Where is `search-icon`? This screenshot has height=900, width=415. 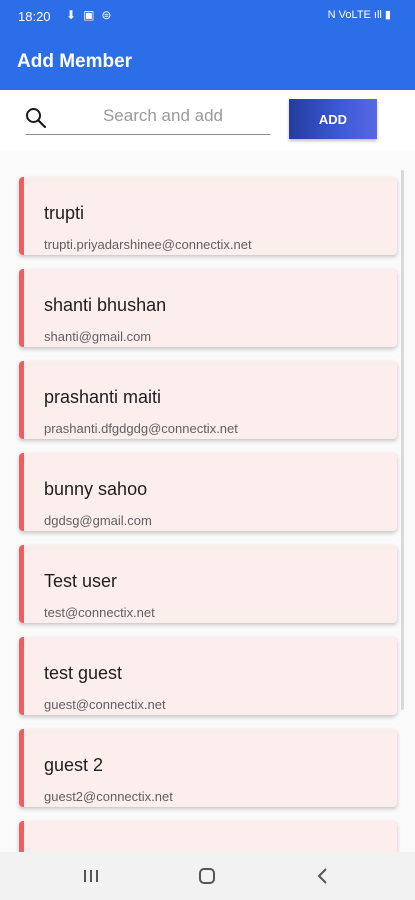 search-icon is located at coordinates (36, 118).